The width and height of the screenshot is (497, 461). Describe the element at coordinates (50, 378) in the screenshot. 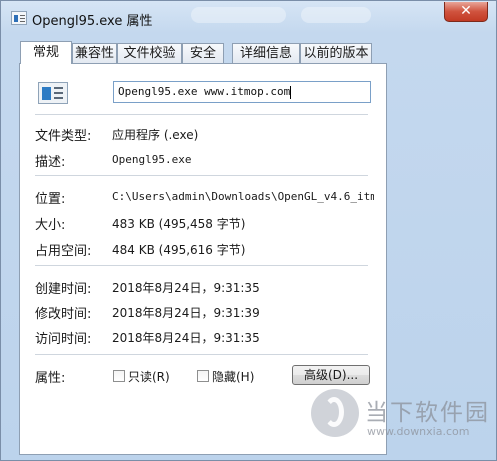

I see `attributes-label: 属性:` at that location.